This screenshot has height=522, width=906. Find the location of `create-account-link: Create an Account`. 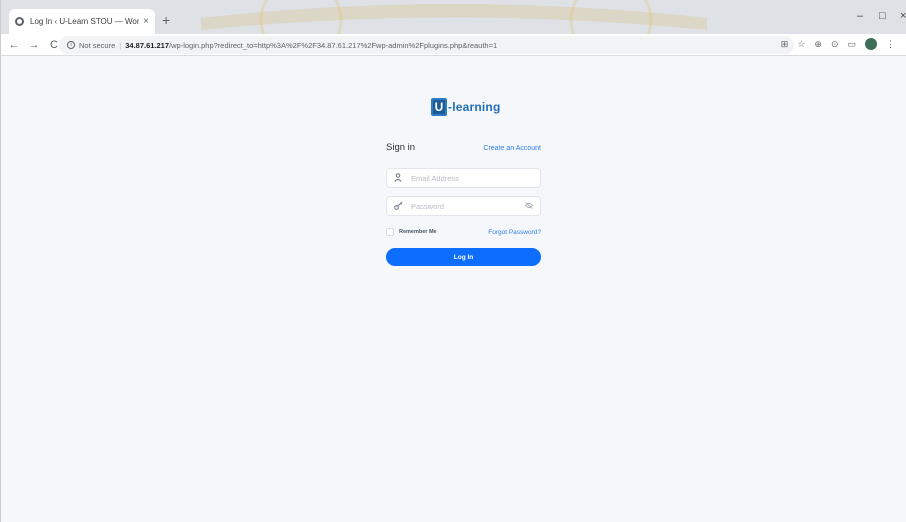

create-account-link: Create an Account is located at coordinates (512, 148).